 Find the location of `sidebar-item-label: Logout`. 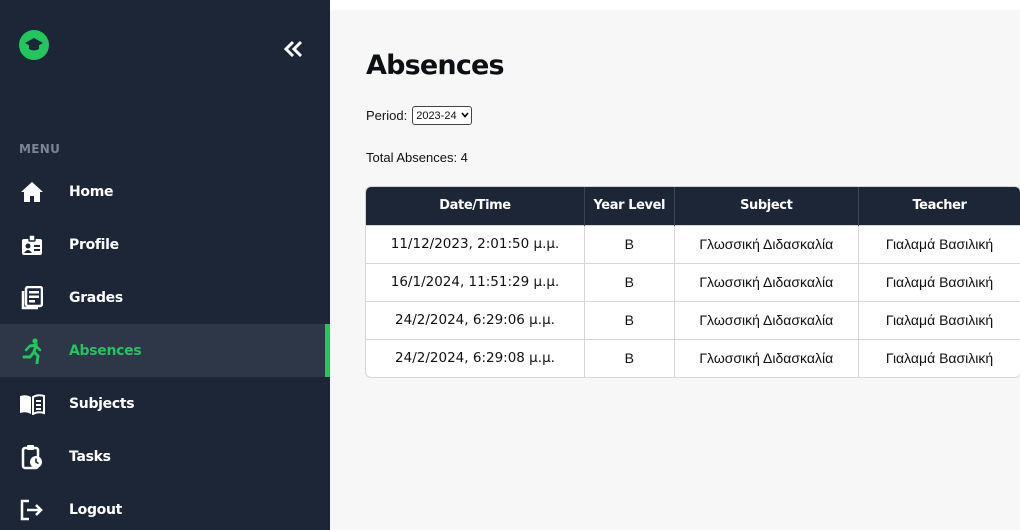

sidebar-item-label: Logout is located at coordinates (96, 509).